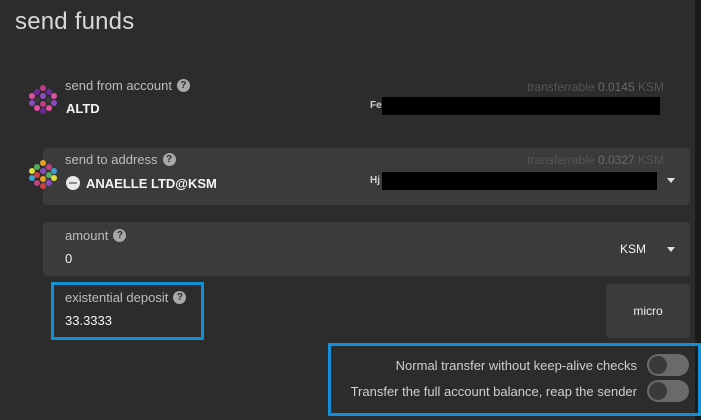  I want to click on from-identicon-icon, so click(43, 99).